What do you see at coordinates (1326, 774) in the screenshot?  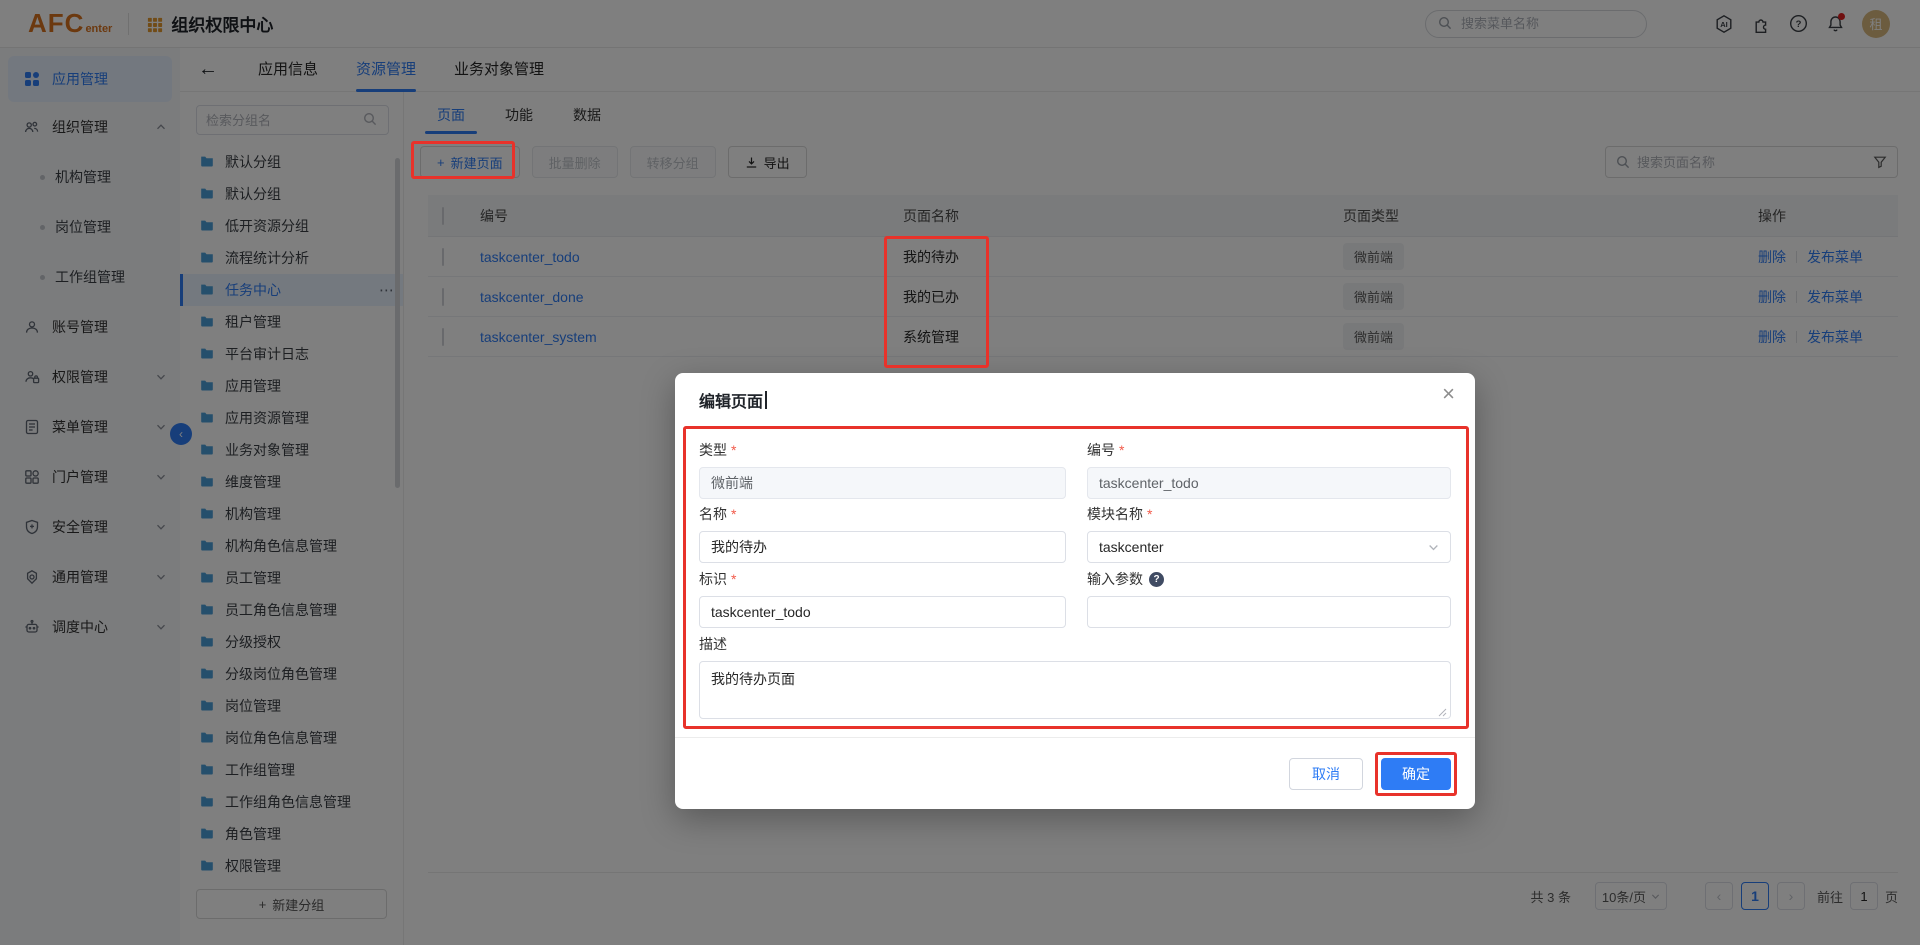 I see `cancel-button: 取消` at bounding box center [1326, 774].